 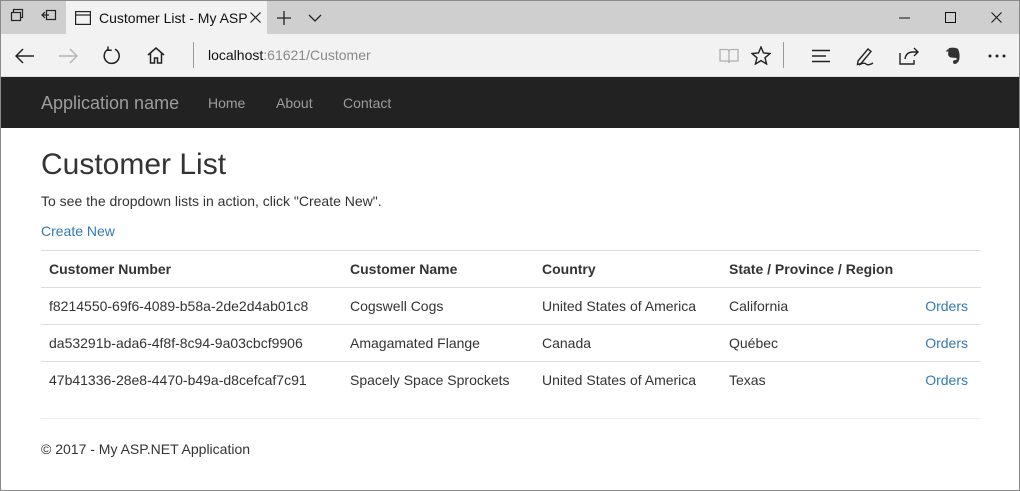 I want to click on footer-copyright: © 2017 - My ASP.NET Application, so click(x=146, y=449).